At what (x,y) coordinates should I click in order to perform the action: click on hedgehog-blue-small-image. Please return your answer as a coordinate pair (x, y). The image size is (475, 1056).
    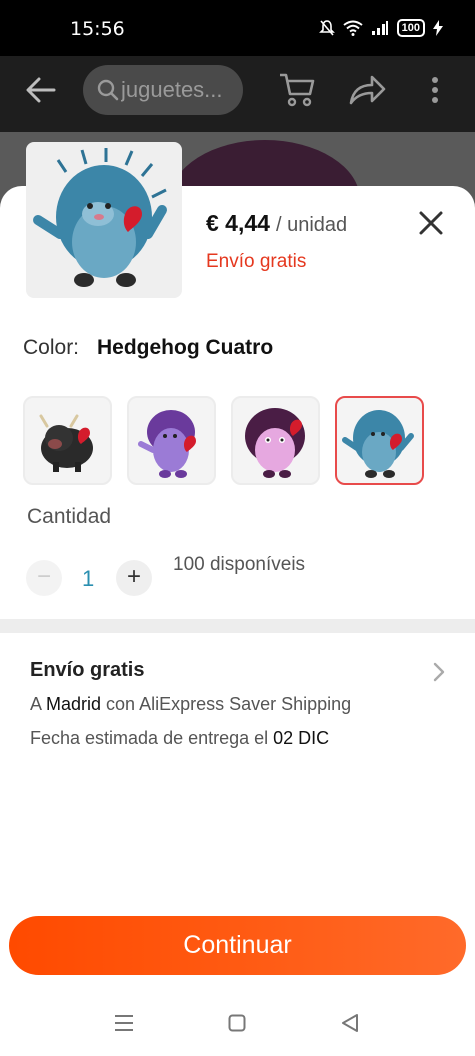
    Looking at the image, I should click on (378, 444).